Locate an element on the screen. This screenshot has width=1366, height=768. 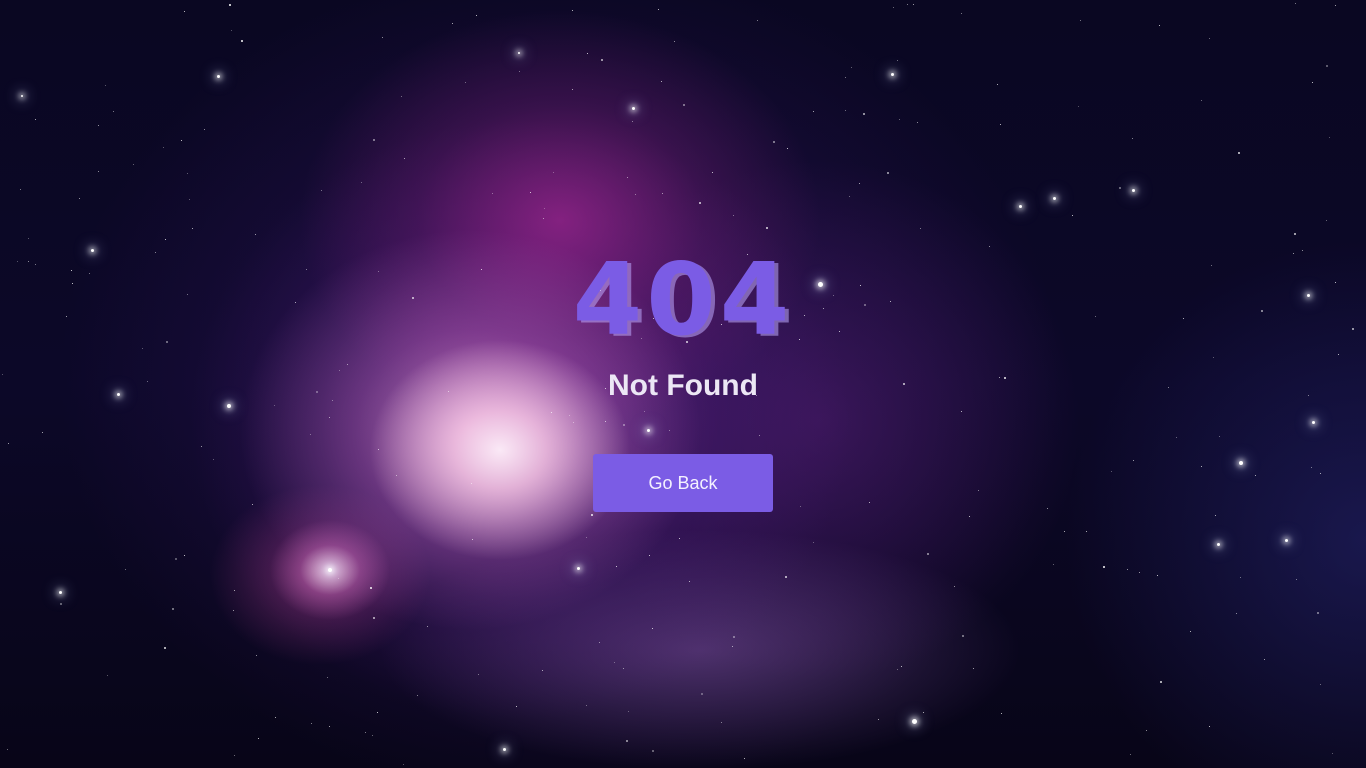
error-title: Not Found is located at coordinates (683, 385).